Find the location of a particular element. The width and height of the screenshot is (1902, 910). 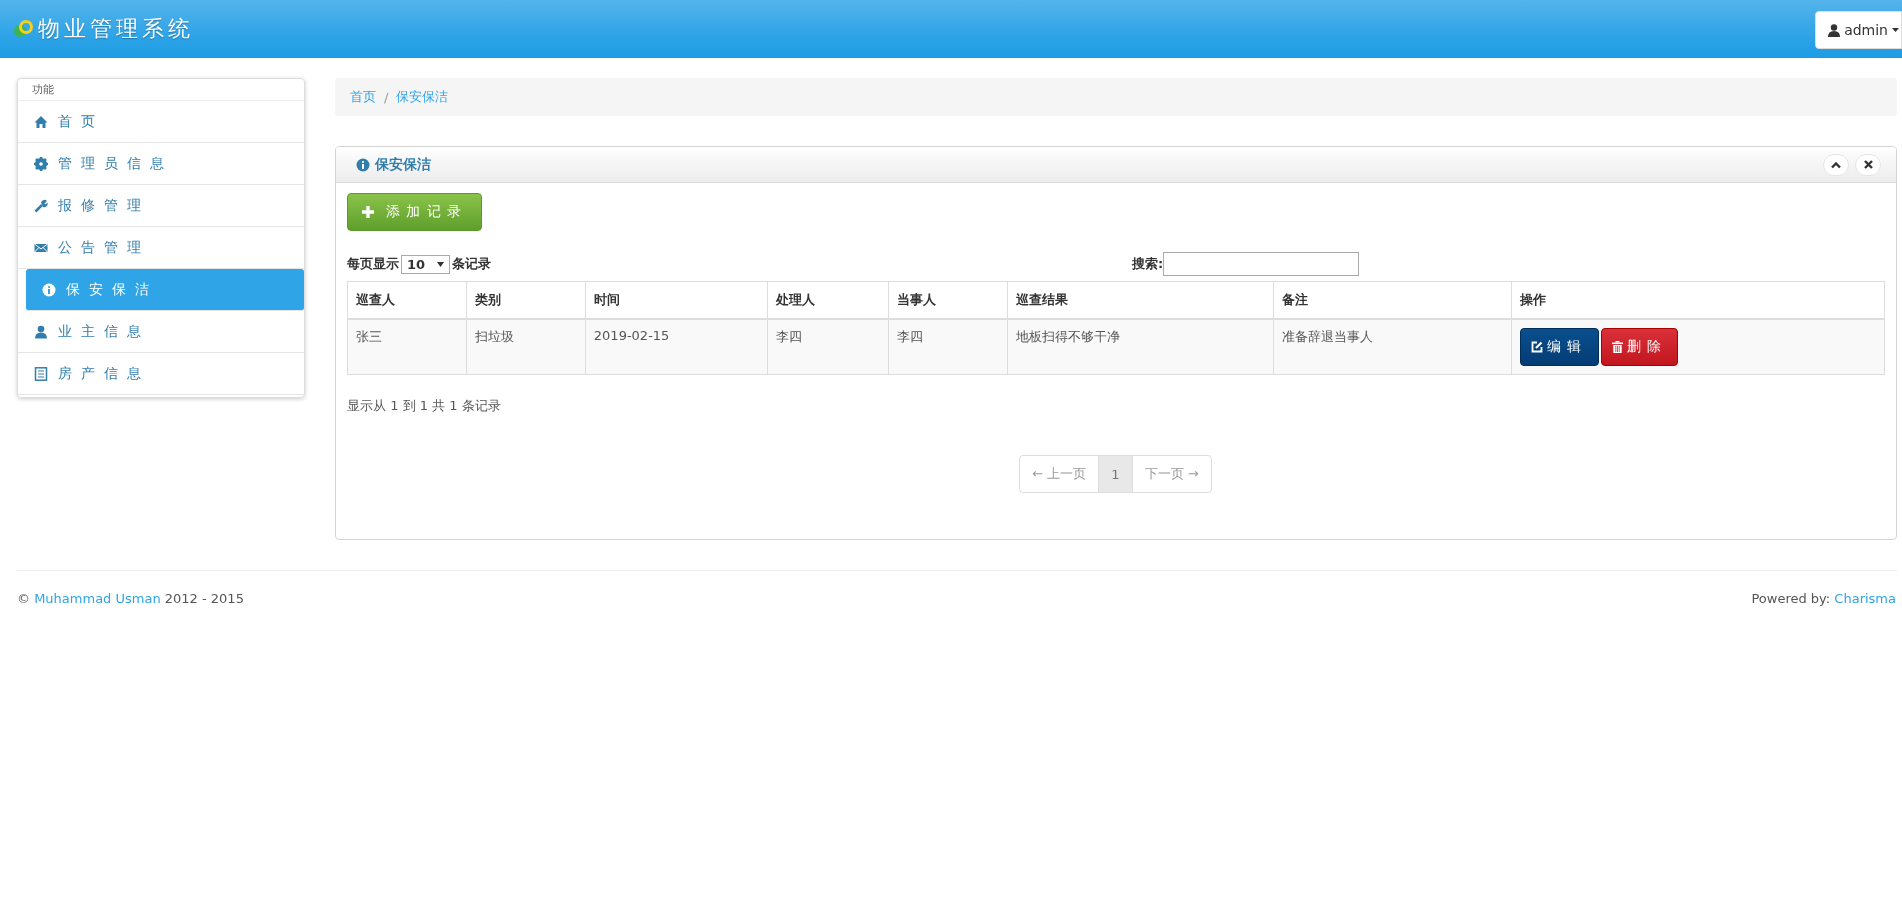

sidebar-item: 报修管理 is located at coordinates (161, 206).